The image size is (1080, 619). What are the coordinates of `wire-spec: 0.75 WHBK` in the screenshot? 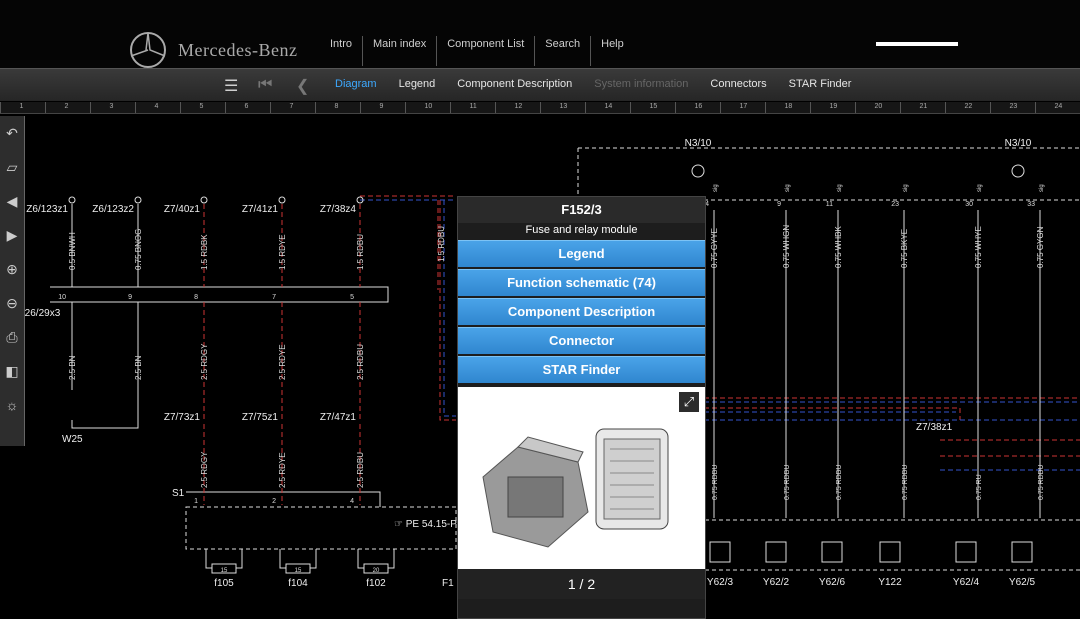 It's located at (838, 247).